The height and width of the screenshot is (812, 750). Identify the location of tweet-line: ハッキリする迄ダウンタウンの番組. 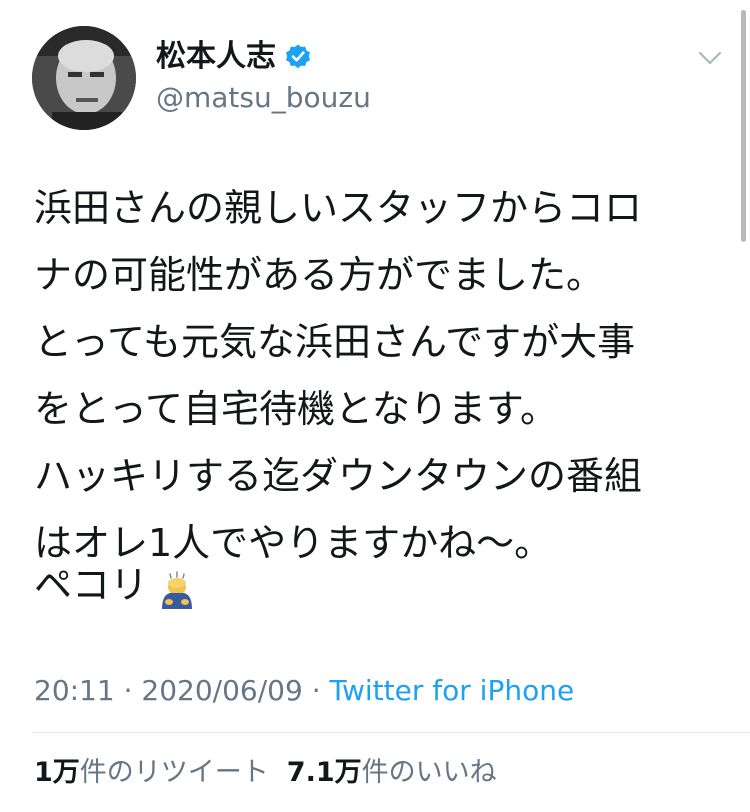
(338, 476).